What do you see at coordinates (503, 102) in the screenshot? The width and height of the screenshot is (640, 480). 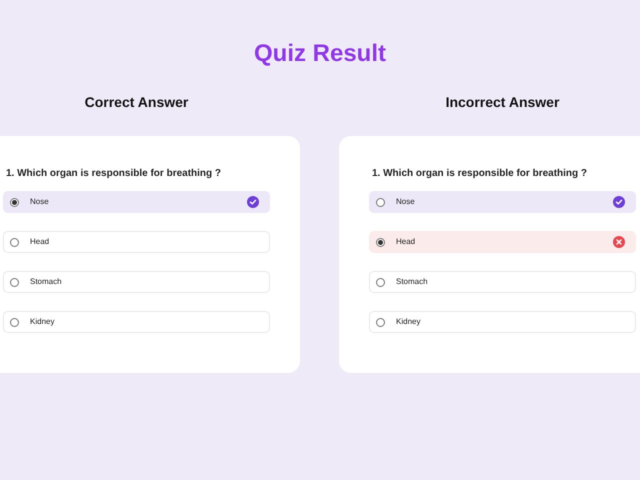 I see `section-heading: Incorrect Answer` at bounding box center [503, 102].